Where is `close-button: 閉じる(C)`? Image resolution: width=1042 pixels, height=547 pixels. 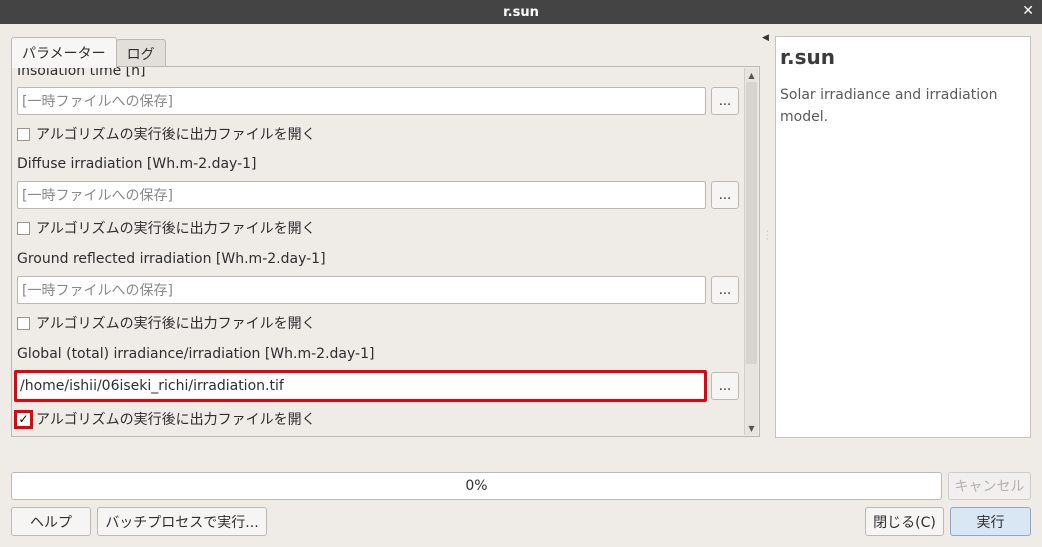
close-button: 閉じる(C) is located at coordinates (904, 521).